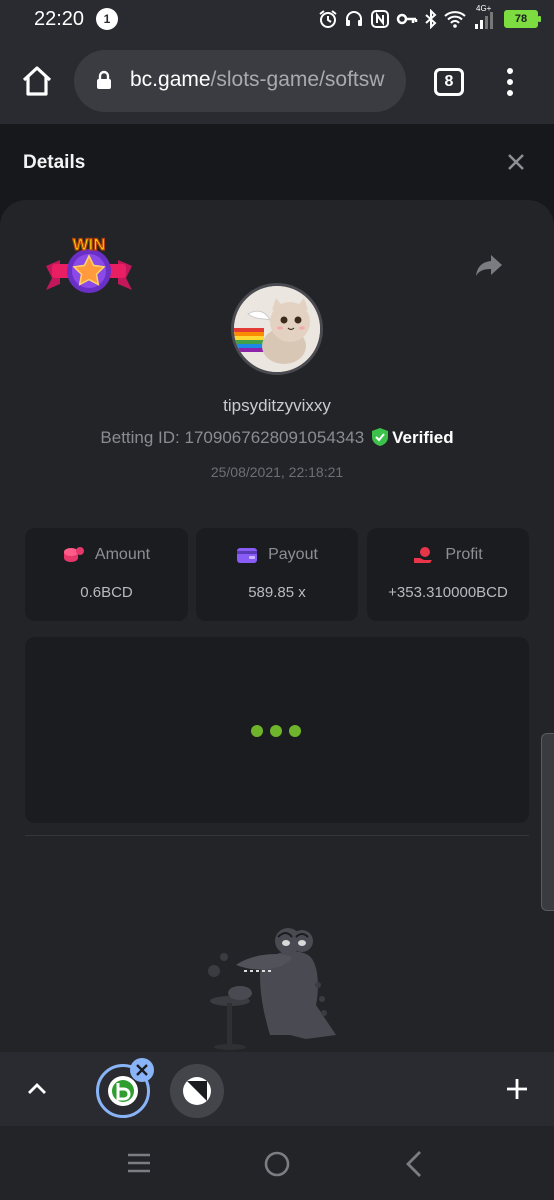 This screenshot has height=1200, width=554. I want to click on address-bar: bc.game/slots-game/softsw, so click(240, 81).